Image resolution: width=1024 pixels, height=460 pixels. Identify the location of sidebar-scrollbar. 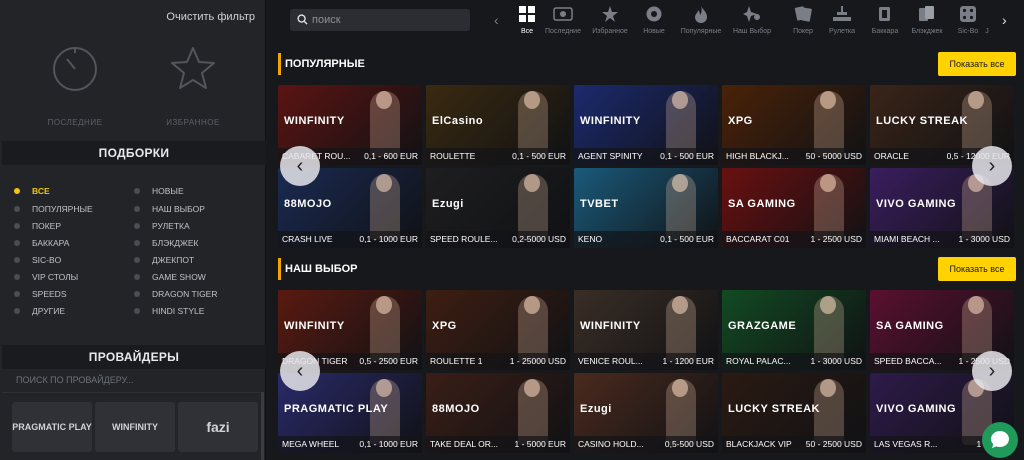
(262, 426).